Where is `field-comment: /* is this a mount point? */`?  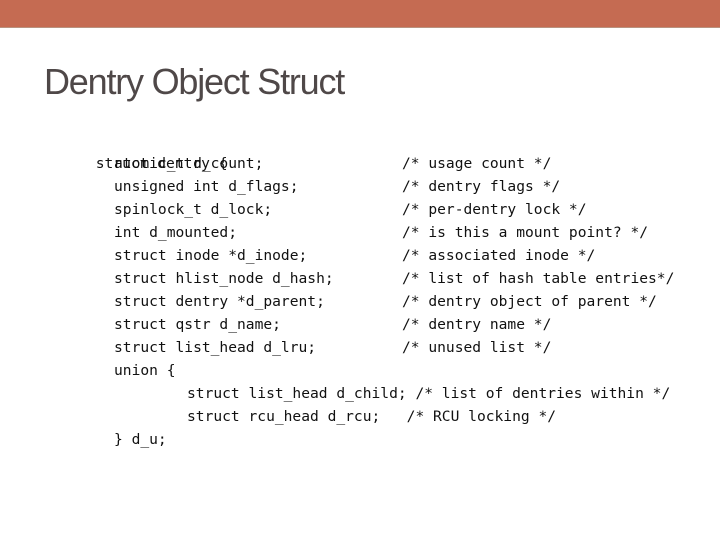 field-comment: /* is this a mount point? */ is located at coordinates (525, 232).